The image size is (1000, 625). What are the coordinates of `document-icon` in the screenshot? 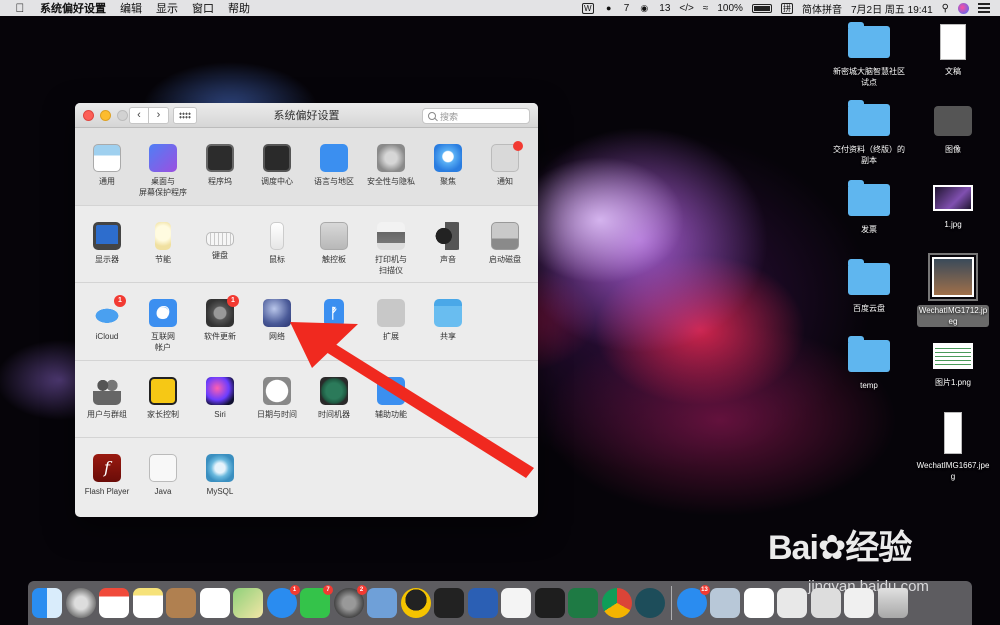 It's located at (953, 42).